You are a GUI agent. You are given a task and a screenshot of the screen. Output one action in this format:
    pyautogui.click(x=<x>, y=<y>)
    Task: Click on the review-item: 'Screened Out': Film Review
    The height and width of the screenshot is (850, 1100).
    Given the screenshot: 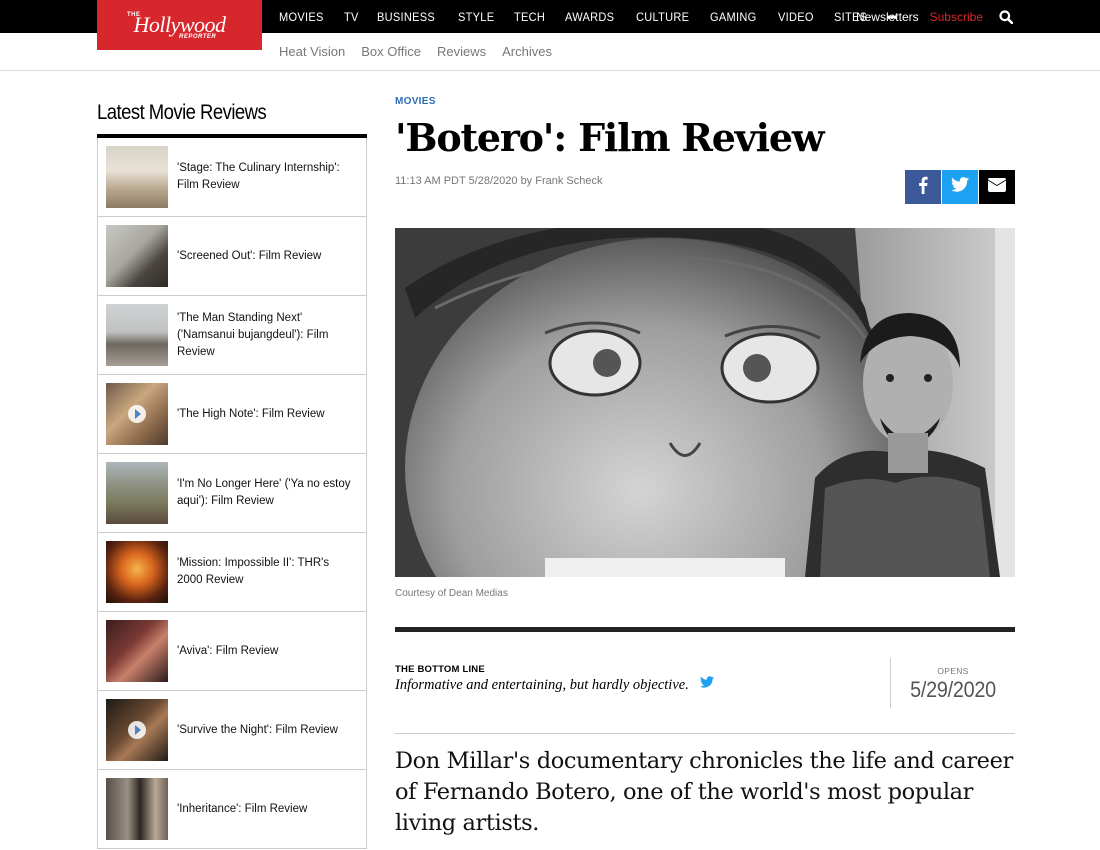 What is the action you would take?
    pyautogui.click(x=232, y=256)
    